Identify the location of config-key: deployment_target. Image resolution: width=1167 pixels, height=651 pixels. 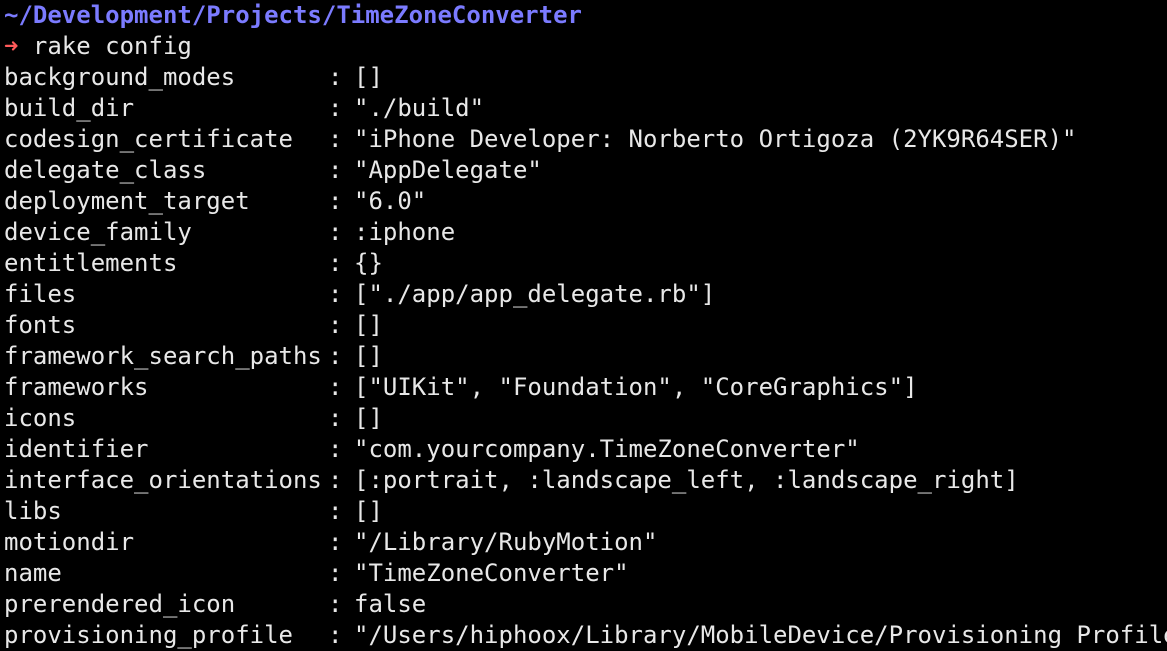
(127, 201).